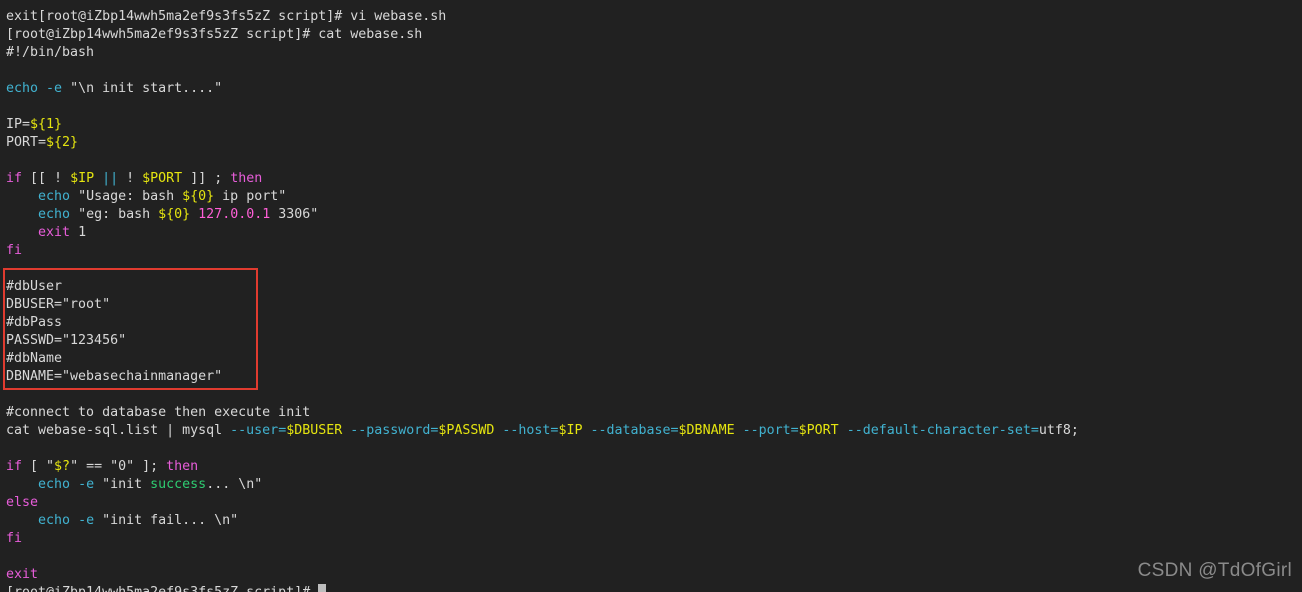  I want to click on line-mysql-cmd-token-0: cat webase-sql.list | mysql, so click(118, 430).